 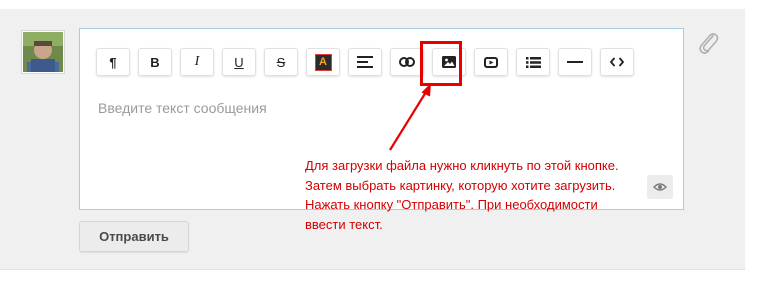 I want to click on send-button: Отправить, so click(x=134, y=236).